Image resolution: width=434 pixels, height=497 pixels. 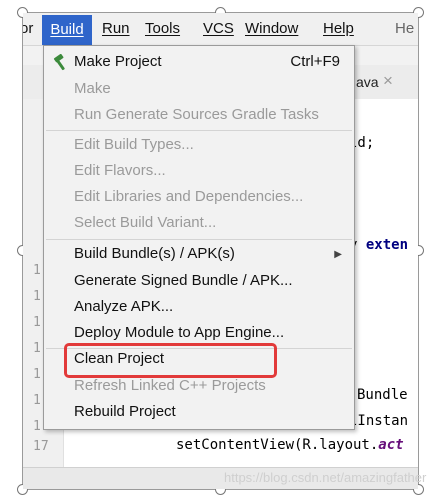 I want to click on menu-item-build-bundle-apk: Build Bundle(s) / APK(s), so click(x=154, y=253).